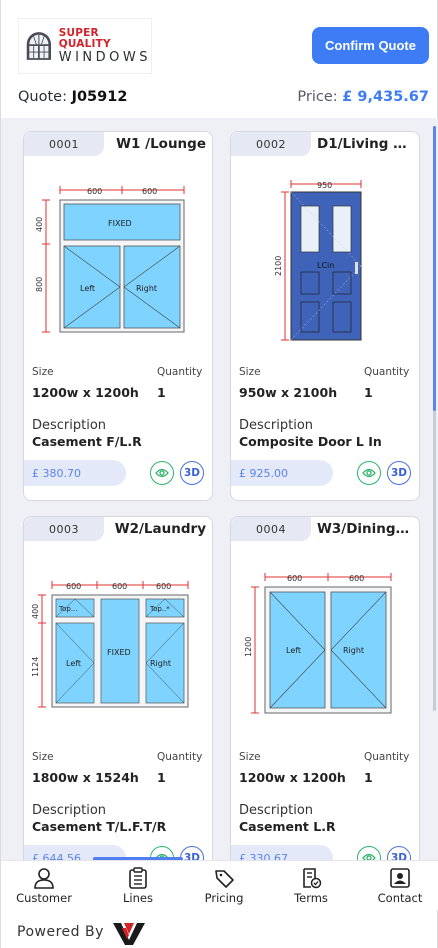 Image resolution: width=438 pixels, height=948 pixels. I want to click on dim-h: 2100, so click(278, 266).